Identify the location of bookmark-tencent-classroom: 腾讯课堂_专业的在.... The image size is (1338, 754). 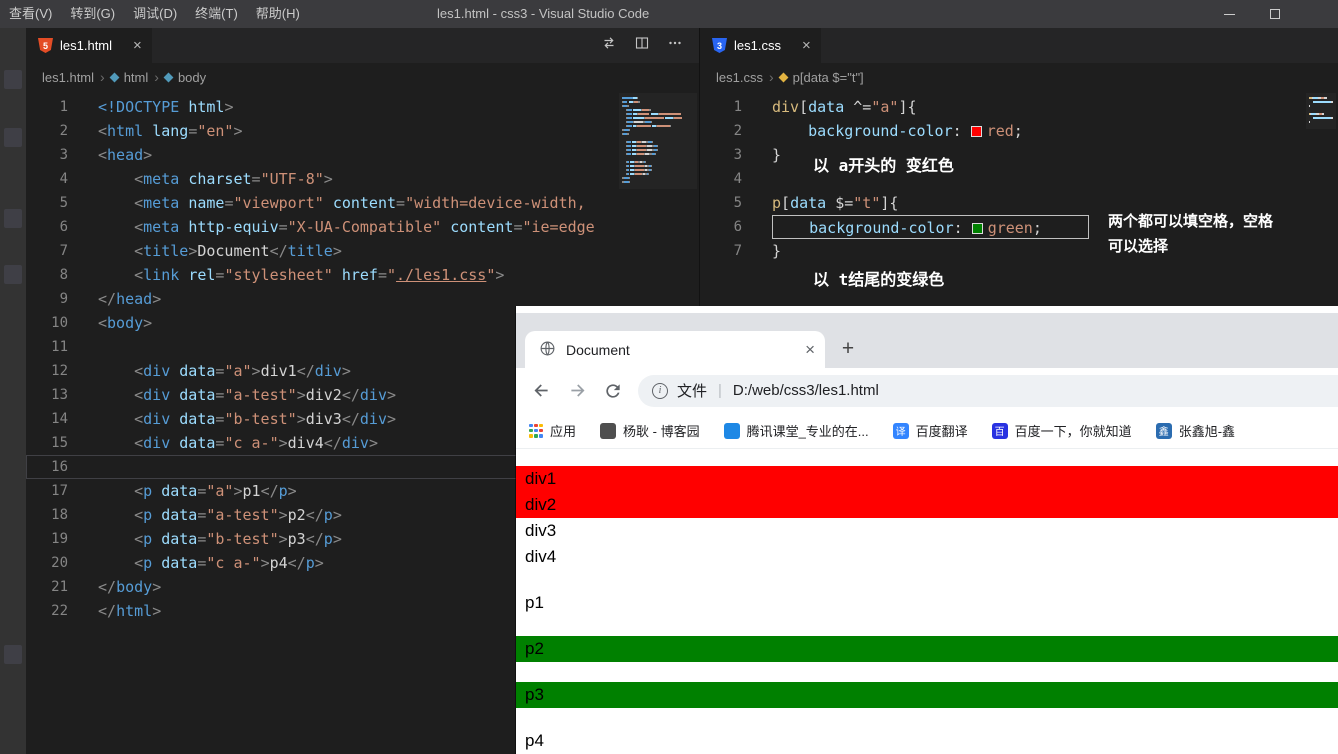
(796, 430).